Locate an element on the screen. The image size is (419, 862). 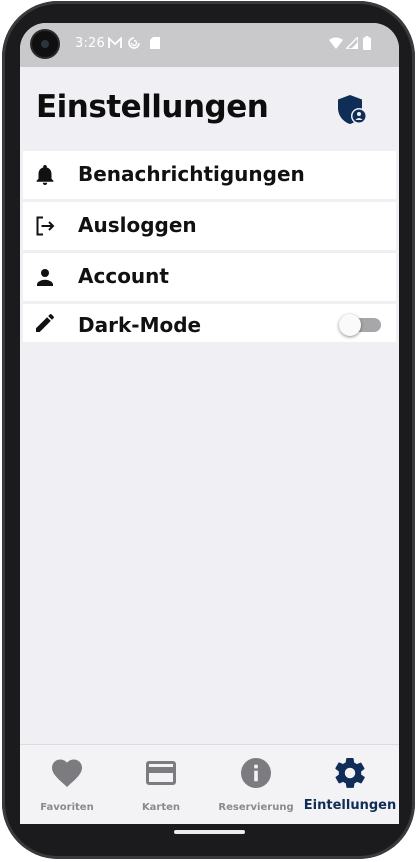
page-title: Einstellungen is located at coordinates (152, 107).